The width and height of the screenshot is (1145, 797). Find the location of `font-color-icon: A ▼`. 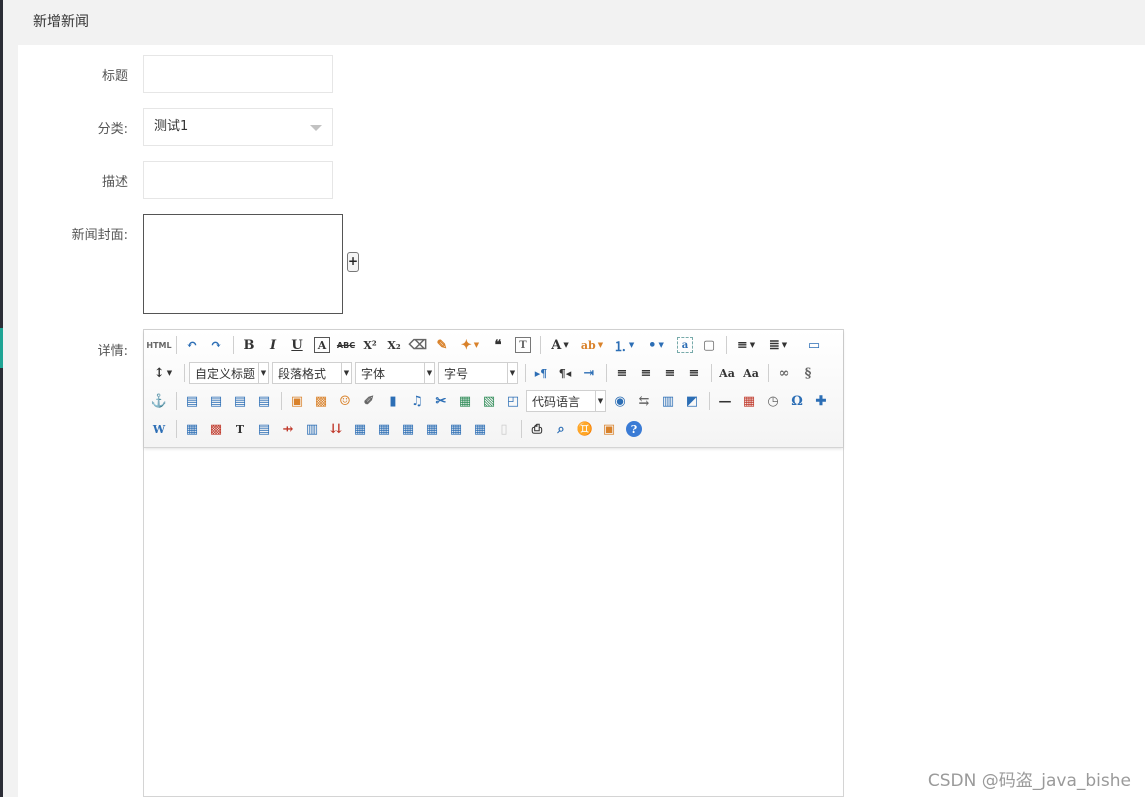

font-color-icon: A ▼ is located at coordinates (560, 345).